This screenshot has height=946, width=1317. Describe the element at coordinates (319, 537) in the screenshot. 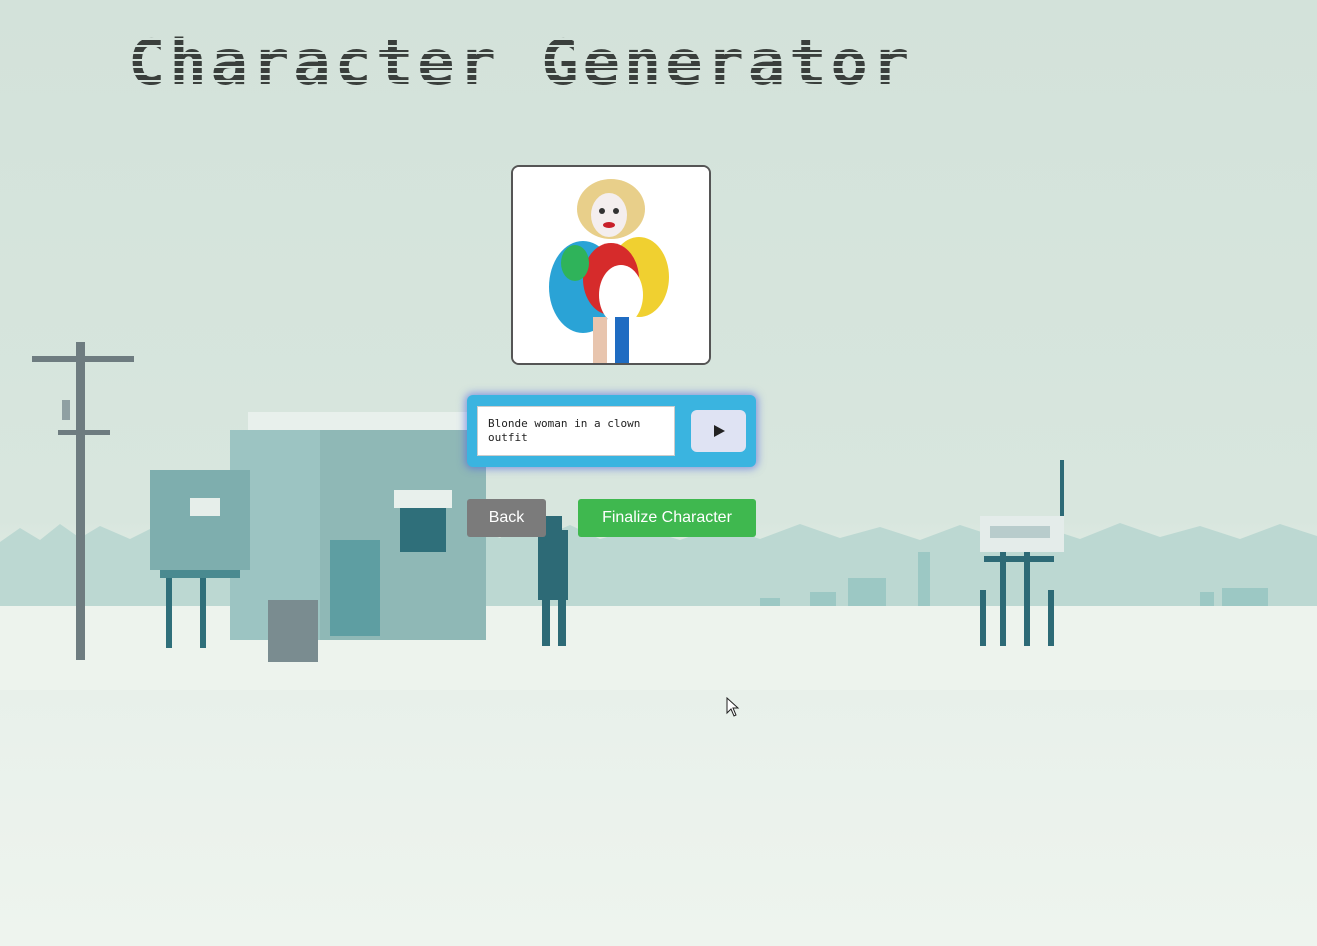

I see `pixel-building` at that location.